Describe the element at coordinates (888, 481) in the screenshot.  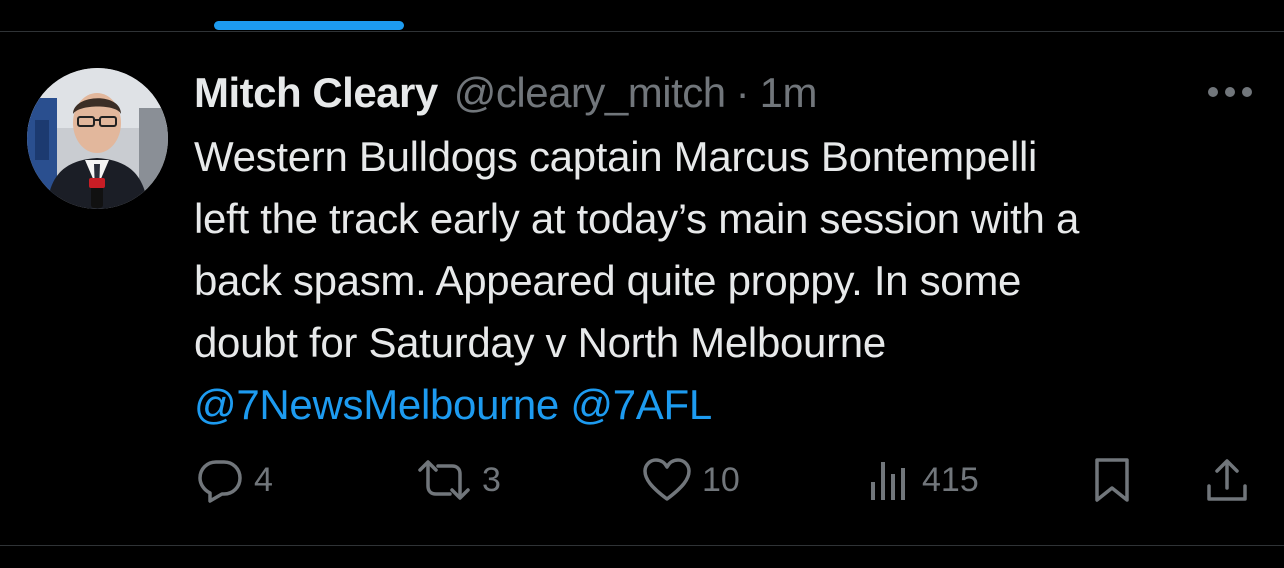
I see `views-icon` at that location.